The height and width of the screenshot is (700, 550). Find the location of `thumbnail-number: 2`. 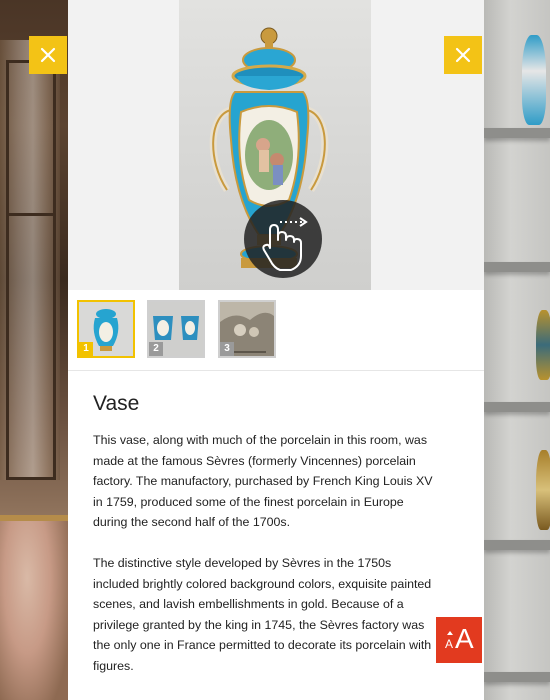

thumbnail-number: 2 is located at coordinates (156, 349).